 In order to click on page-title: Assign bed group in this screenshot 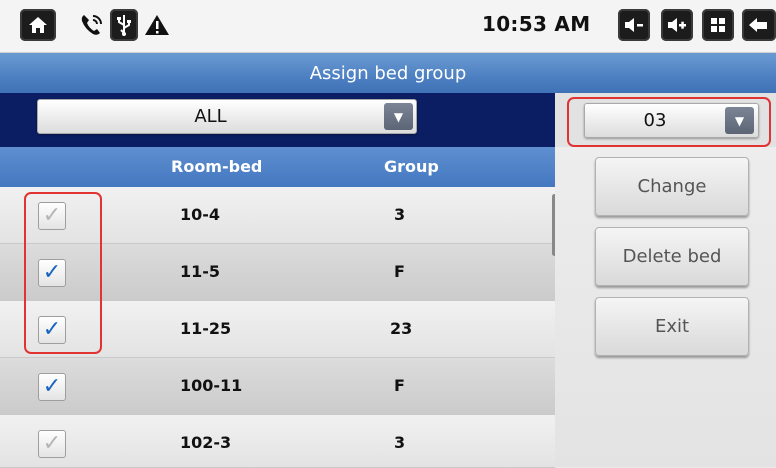, I will do `click(388, 73)`.